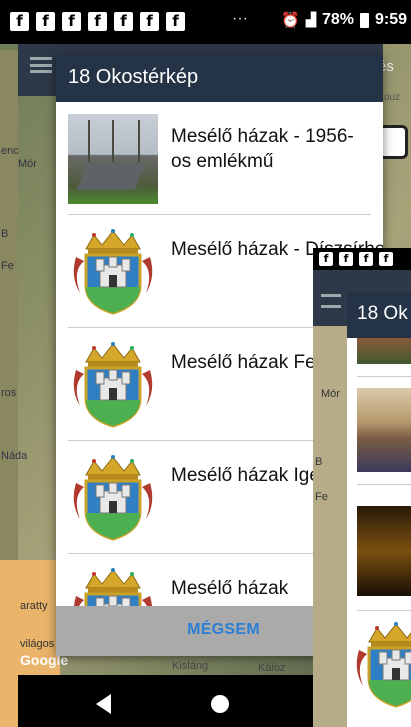  I want to click on background-app-label: ouz, so click(392, 97).